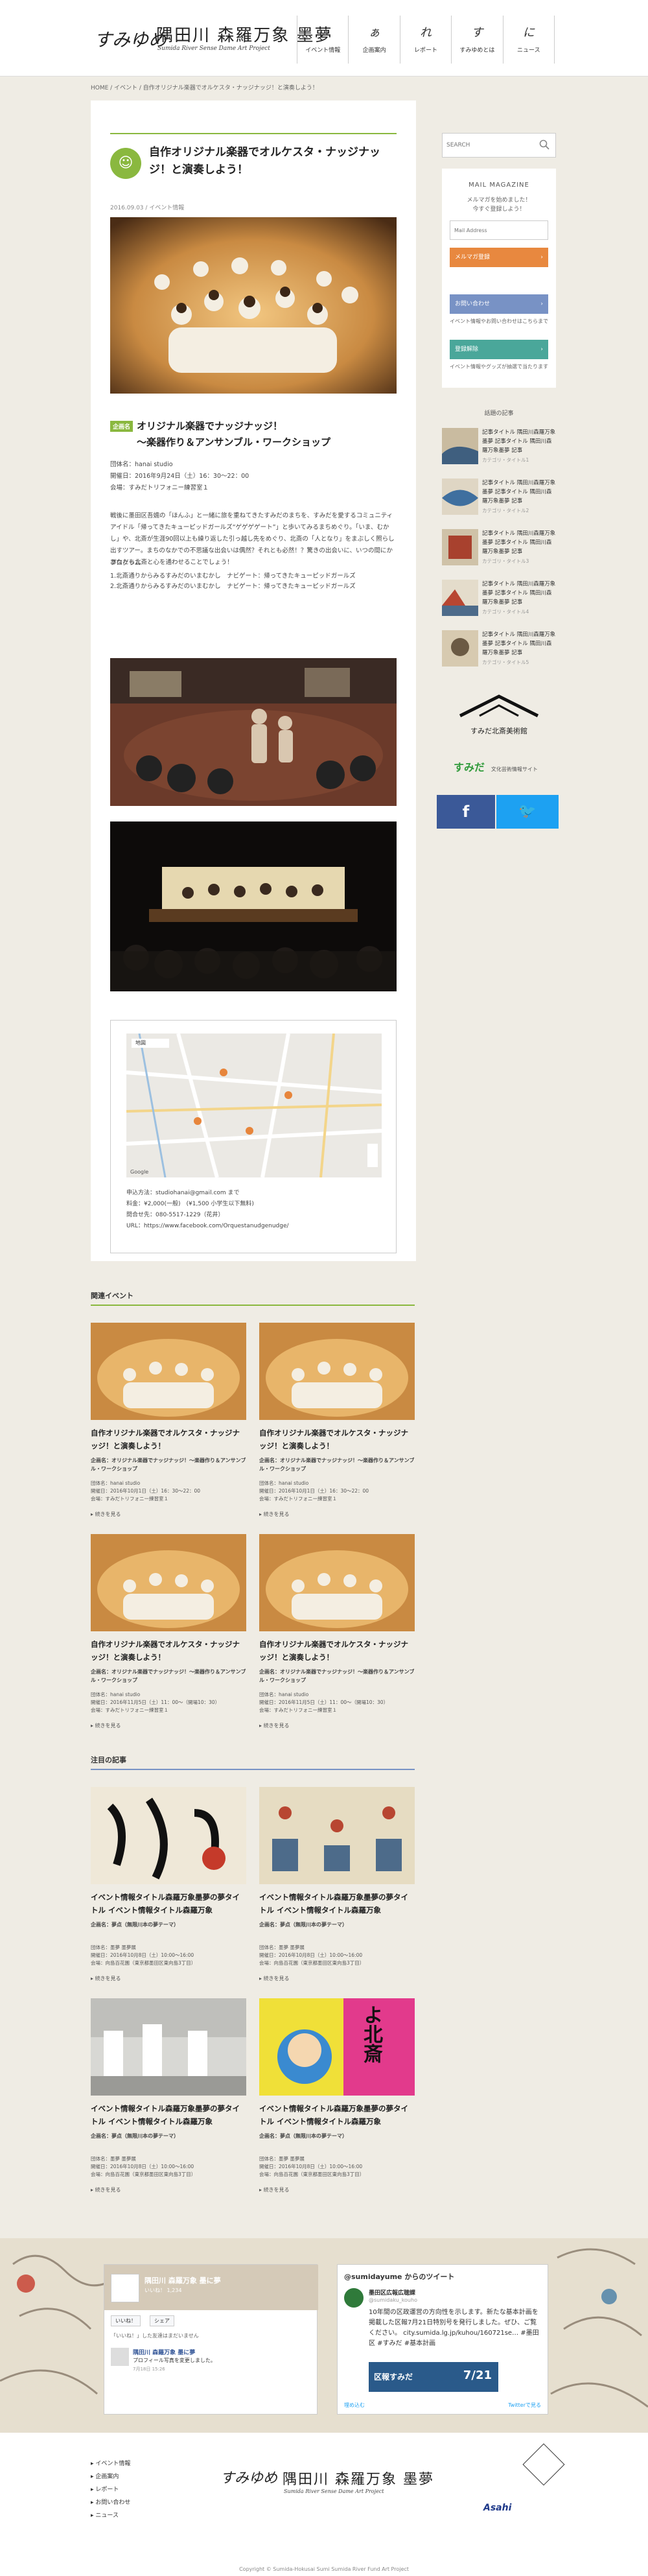 This screenshot has height=2576, width=648. Describe the element at coordinates (168, 1372) in the screenshot. I see `related-card-image` at that location.